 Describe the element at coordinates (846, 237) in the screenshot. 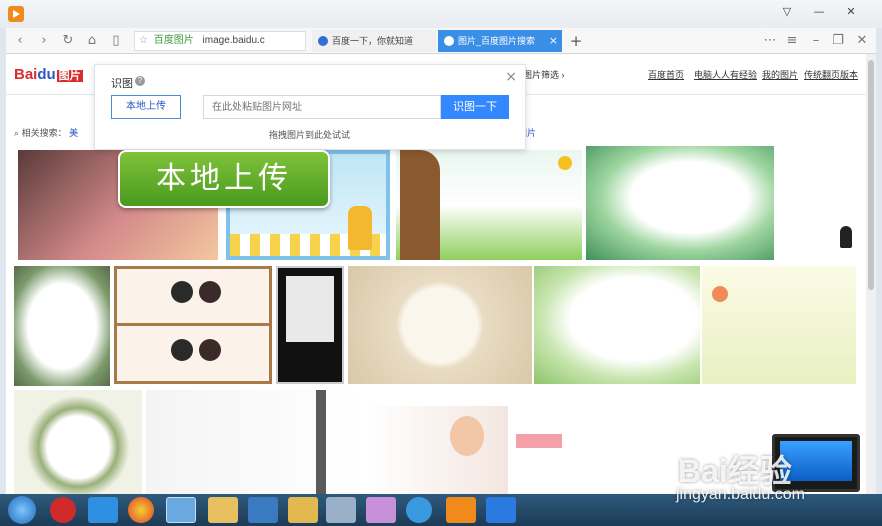

I see `cat-silhouette` at that location.